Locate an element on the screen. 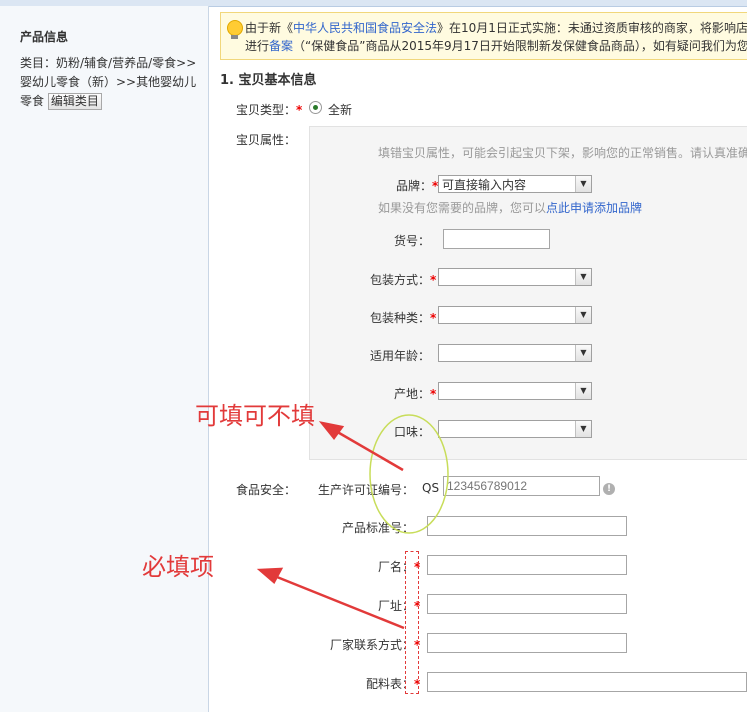 Image resolution: width=747 pixels, height=712 pixels. annotation-overlay is located at coordinates (352, 522).